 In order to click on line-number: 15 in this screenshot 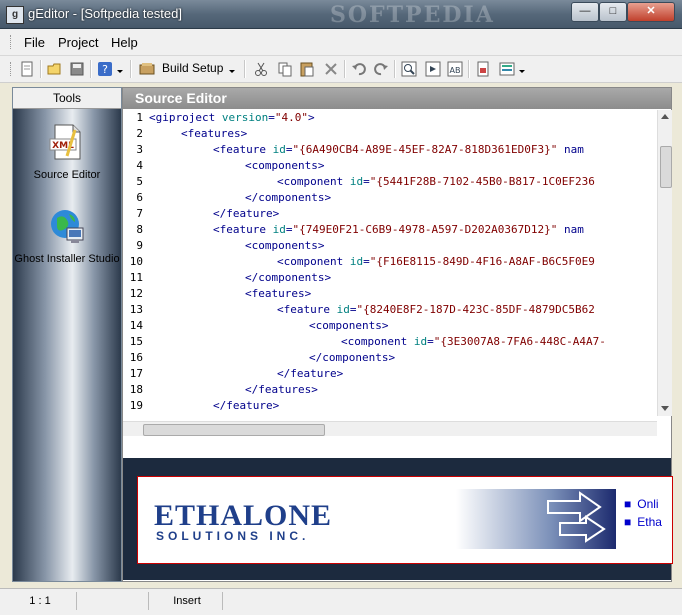, I will do `click(136, 341)`.